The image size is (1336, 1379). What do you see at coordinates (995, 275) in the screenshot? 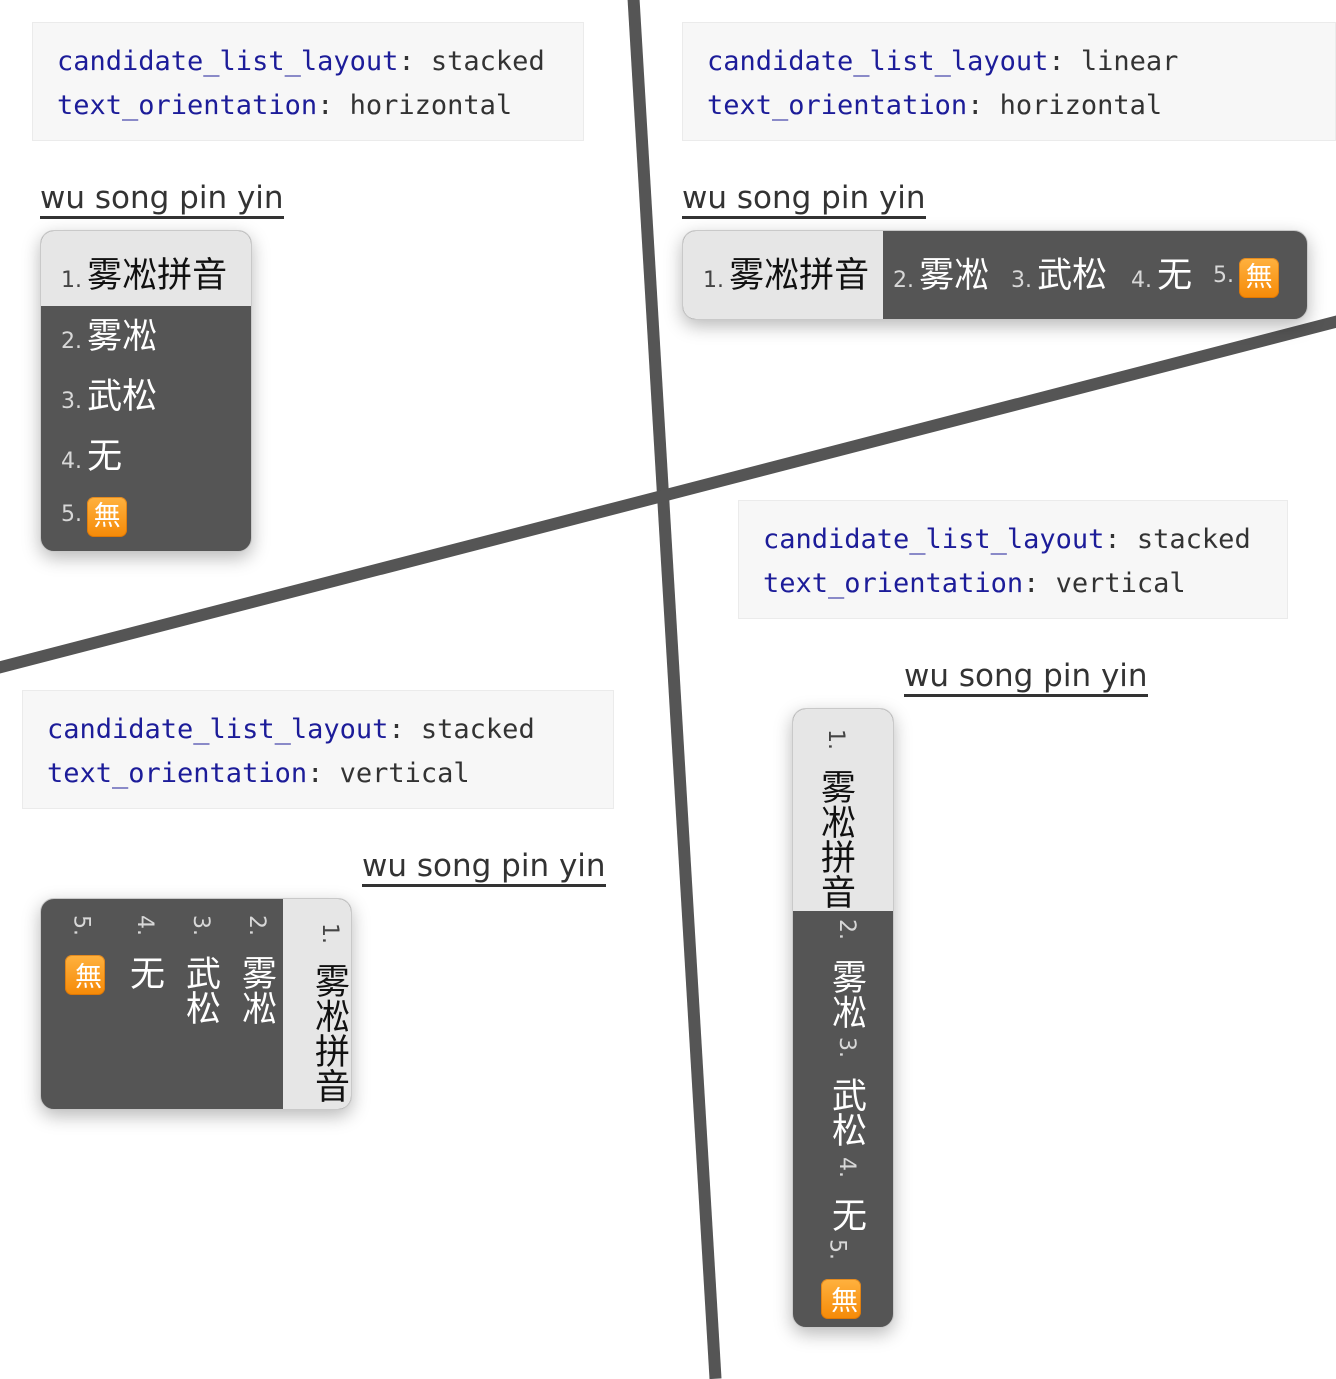
I see `candidate-panel-linear-horizontal: 1. 雾凇拼音 2. 雾凇 3. 武松 4. 无 5. 無` at bounding box center [995, 275].